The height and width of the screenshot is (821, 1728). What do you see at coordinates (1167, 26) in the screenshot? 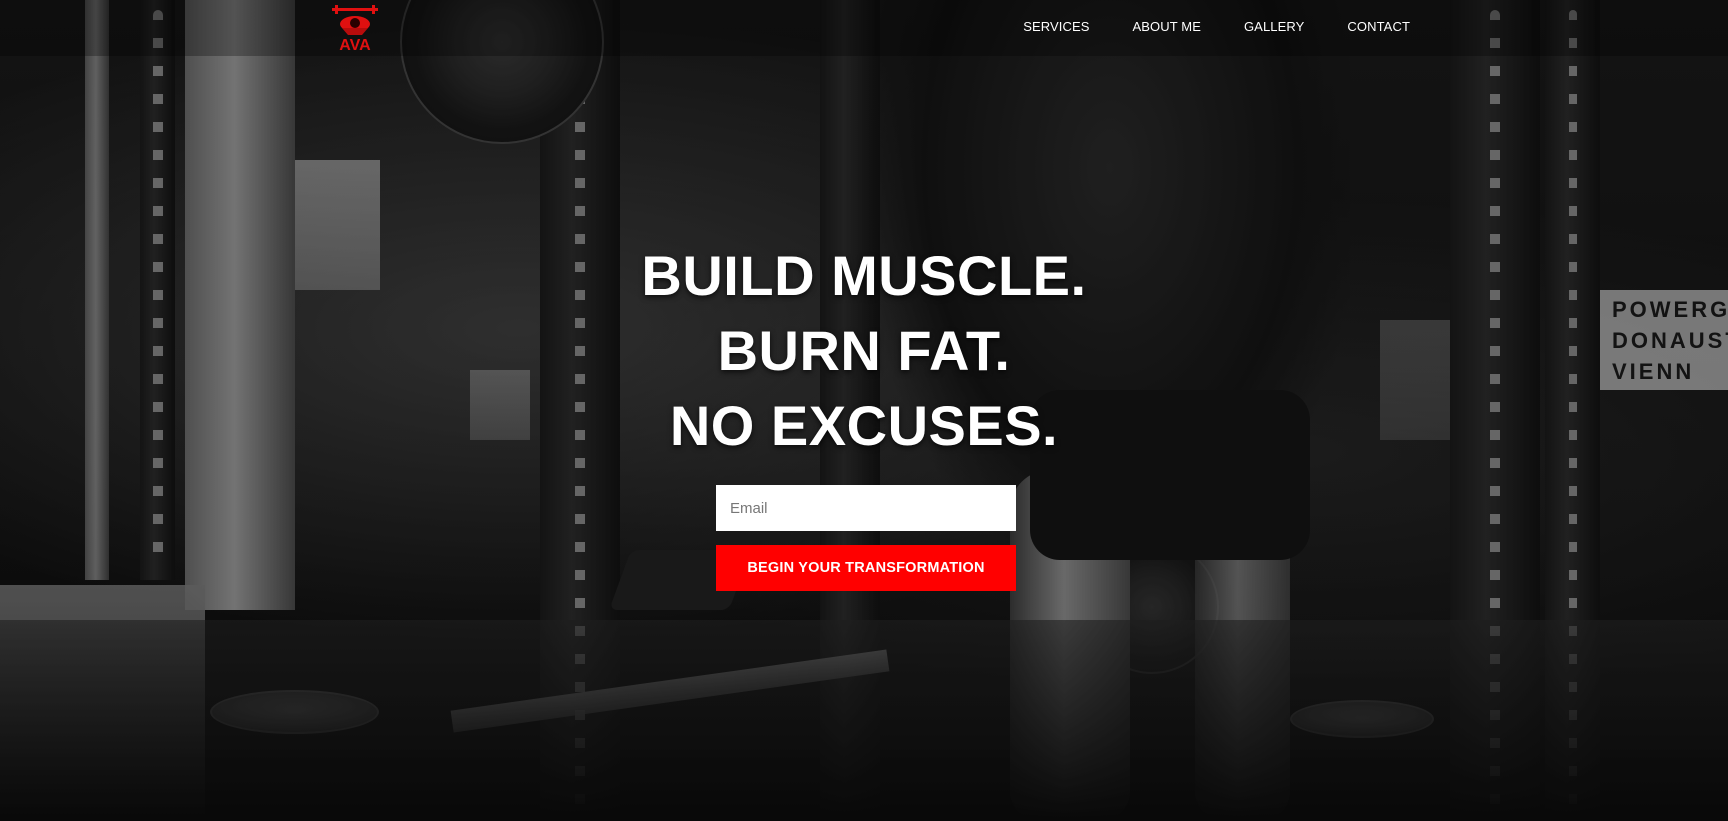
I see `nav-item-about-me: ABOUT ME` at bounding box center [1167, 26].